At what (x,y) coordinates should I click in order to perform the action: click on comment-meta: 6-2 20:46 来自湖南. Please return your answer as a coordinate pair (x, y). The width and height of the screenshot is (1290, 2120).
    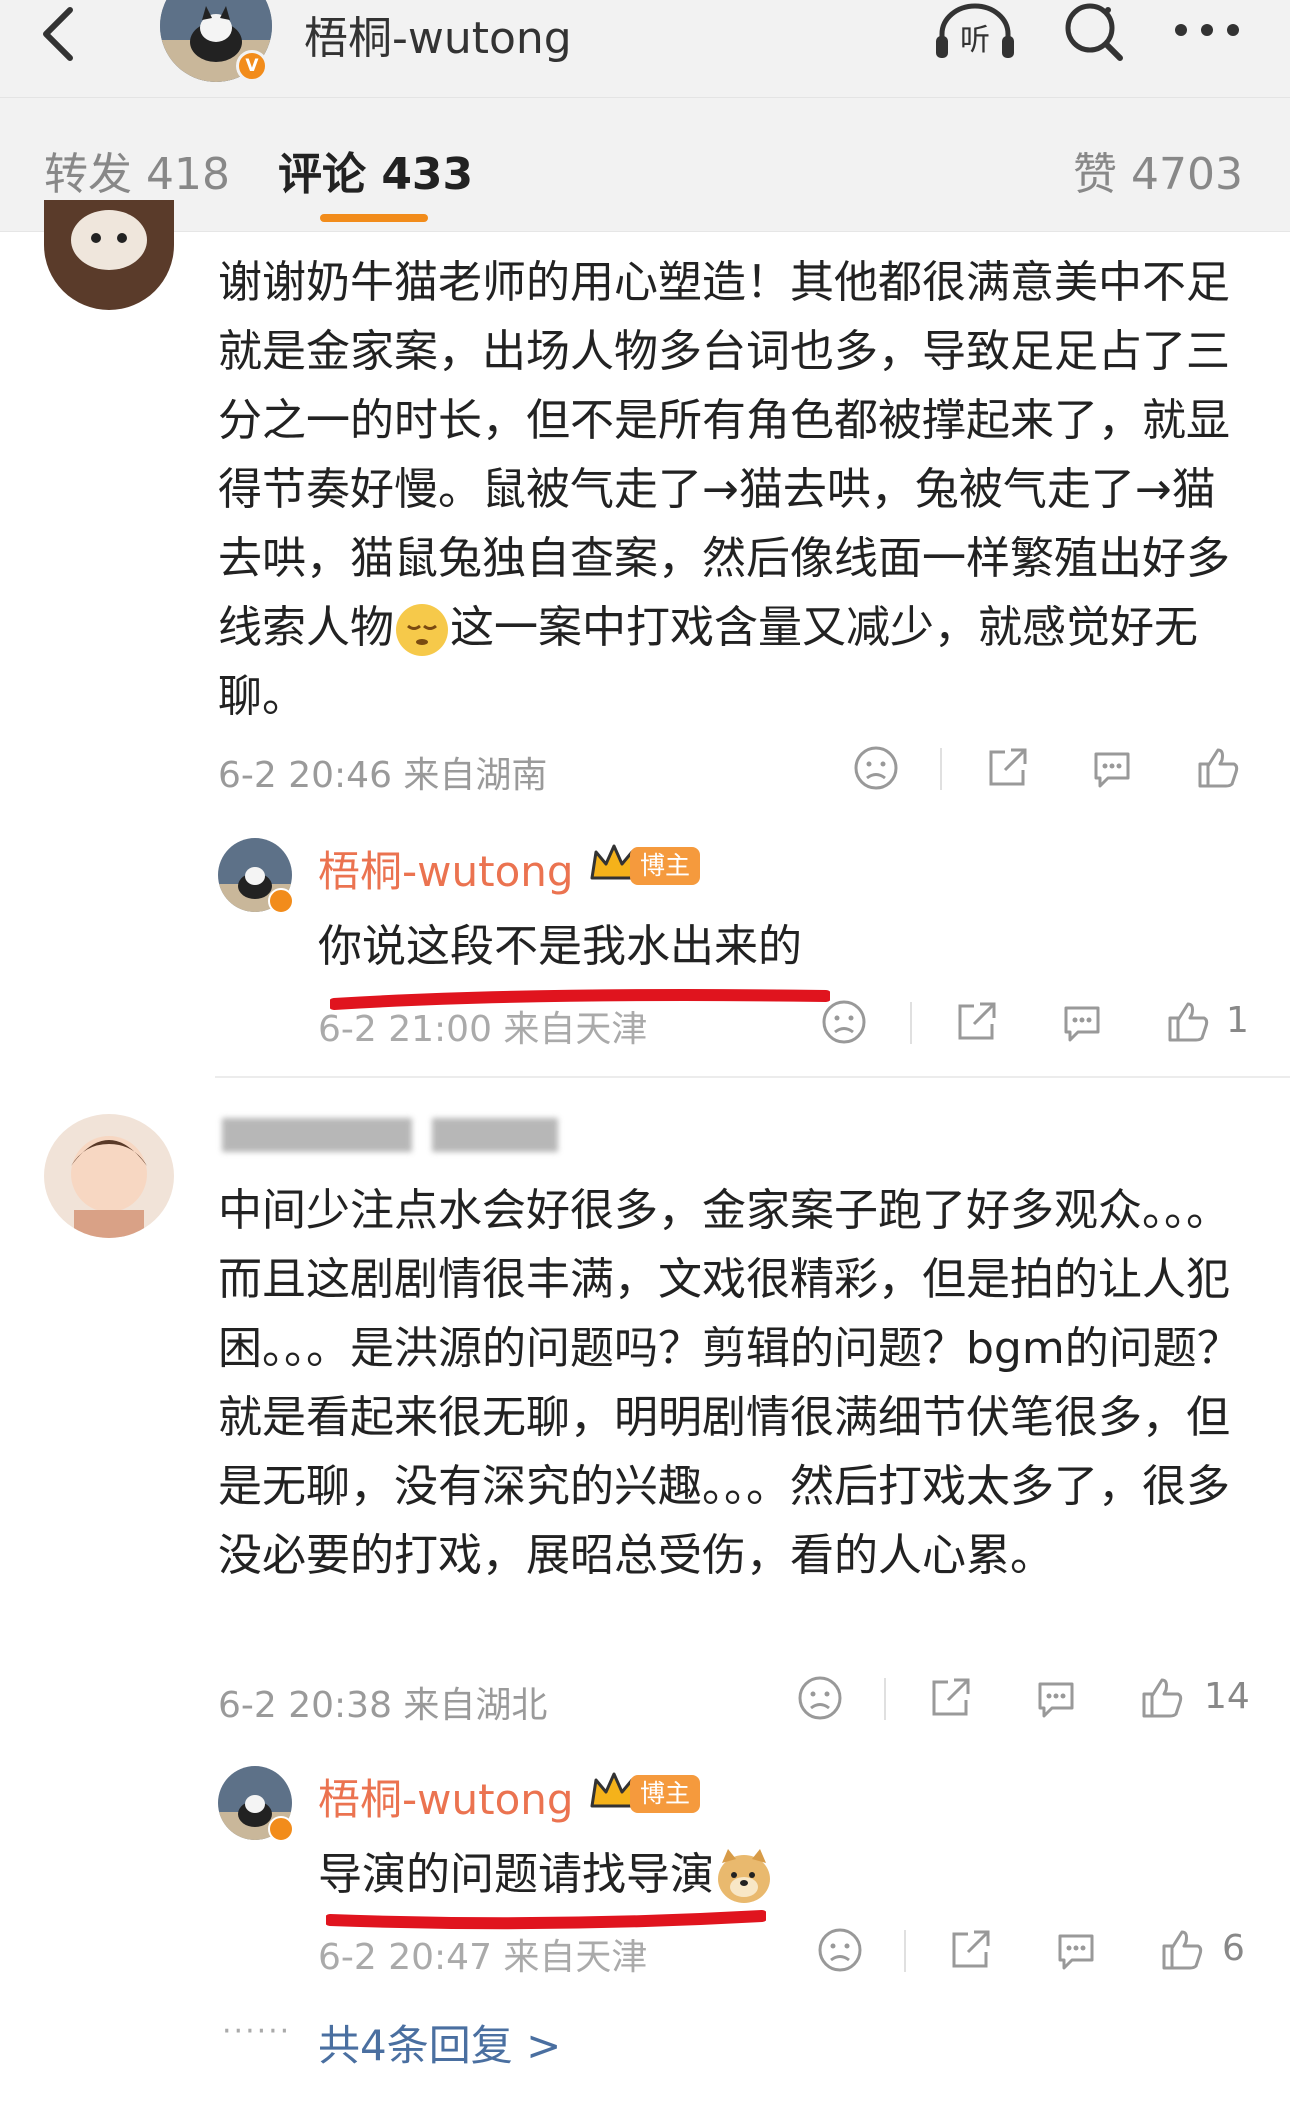
    Looking at the image, I should click on (383, 775).